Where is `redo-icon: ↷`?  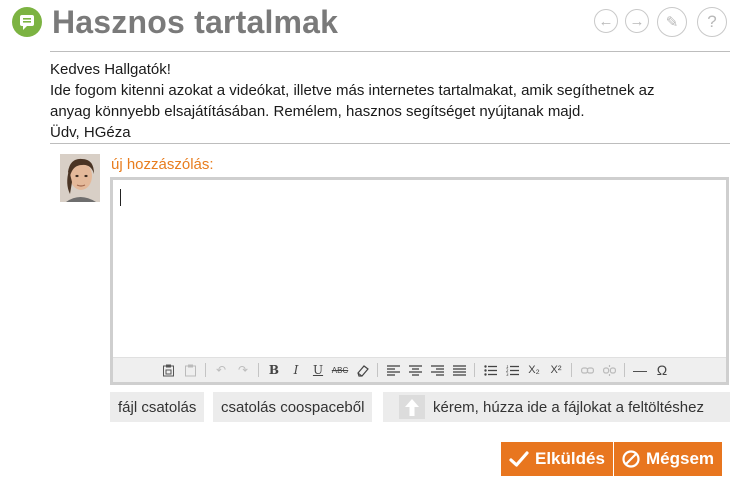
redo-icon: ↷ is located at coordinates (243, 370).